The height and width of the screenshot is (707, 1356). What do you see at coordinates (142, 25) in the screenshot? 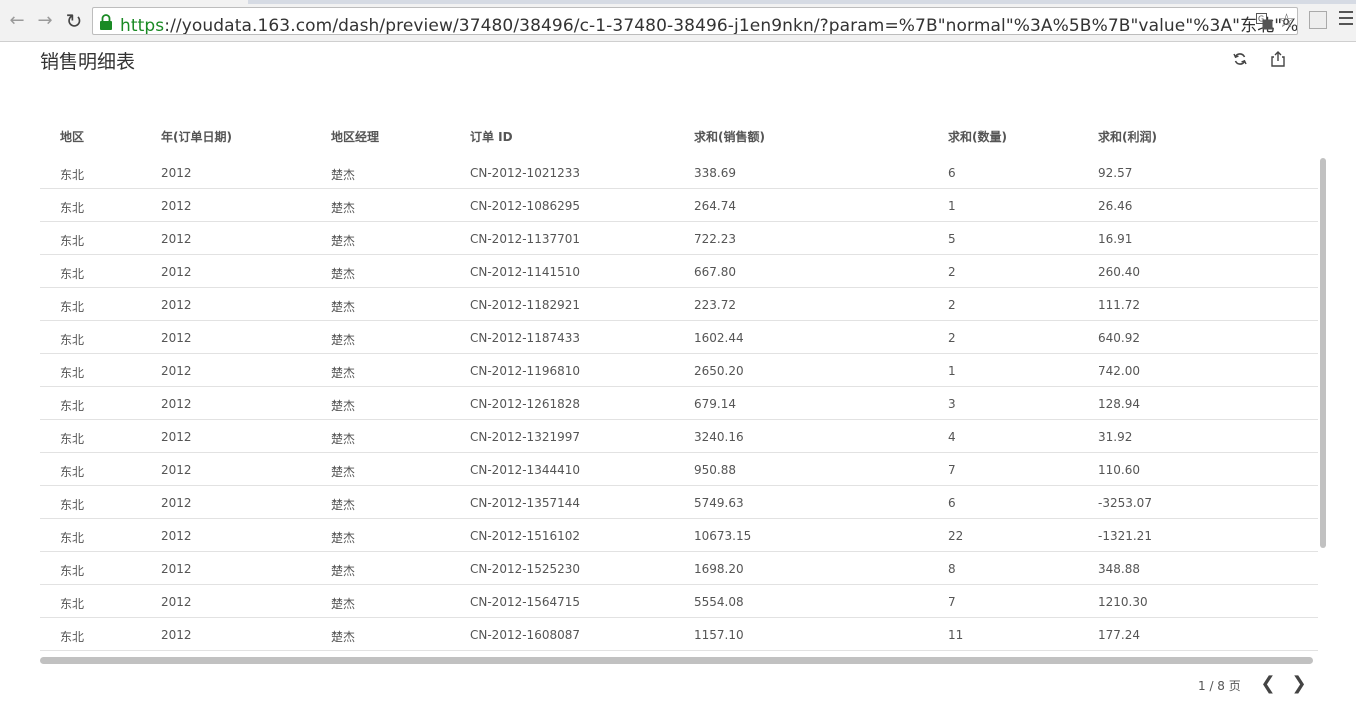
I see `url-scheme: https` at bounding box center [142, 25].